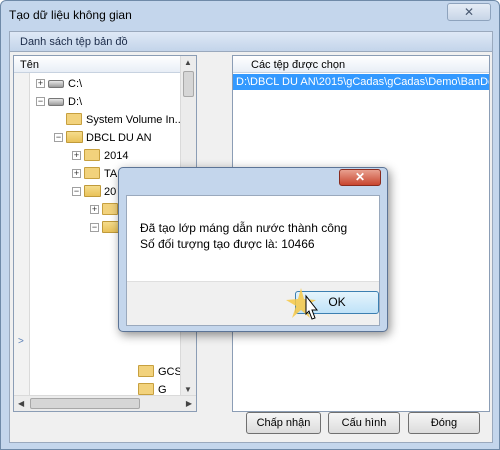  What do you see at coordinates (111, 174) in the screenshot?
I see `tree-row-label: TA` at bounding box center [111, 174].